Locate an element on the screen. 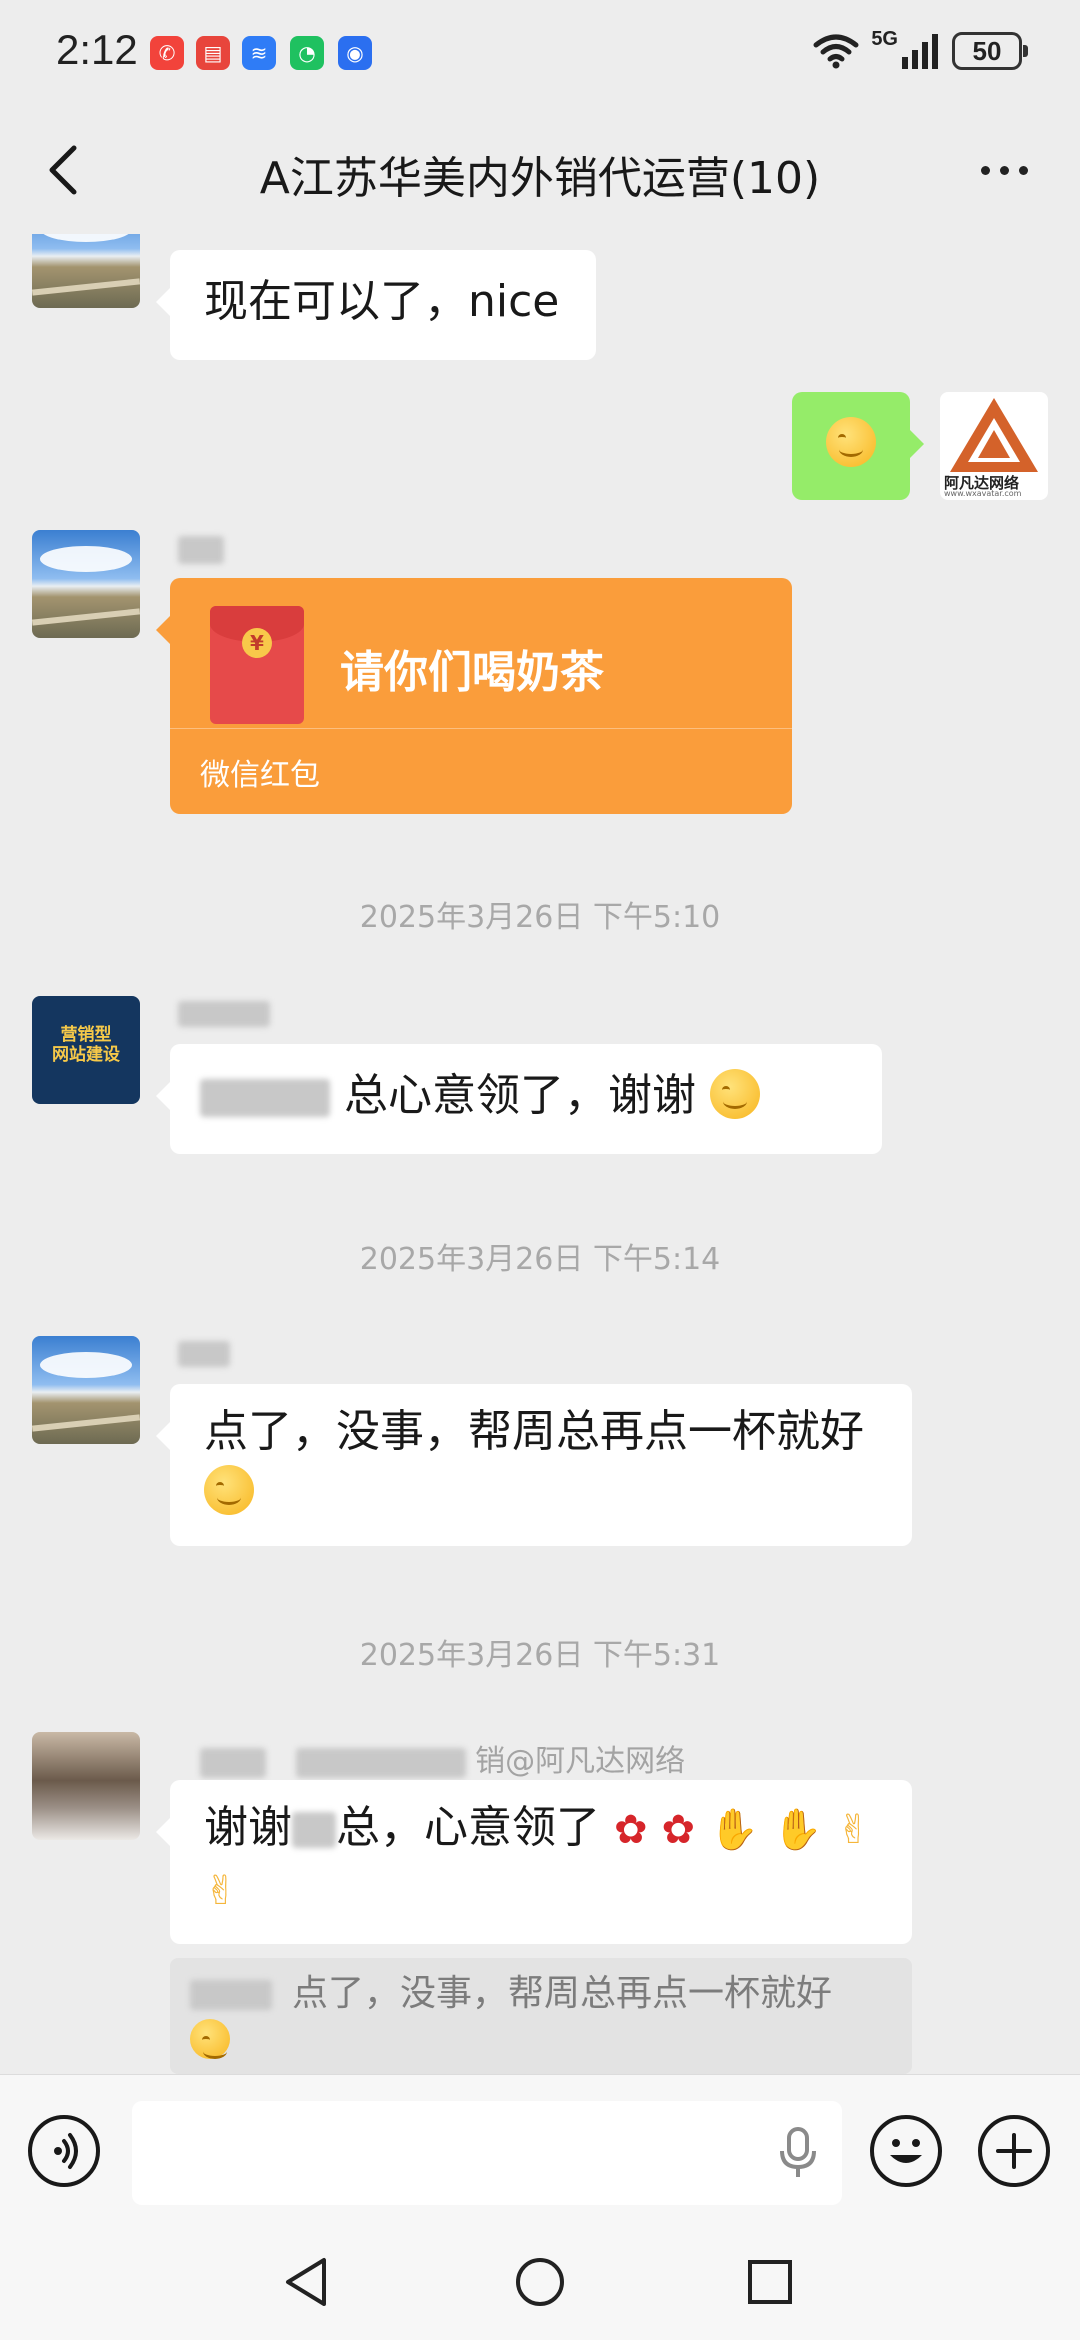  timestamp: 2025年3月26日 下午5:10 is located at coordinates (540, 917).